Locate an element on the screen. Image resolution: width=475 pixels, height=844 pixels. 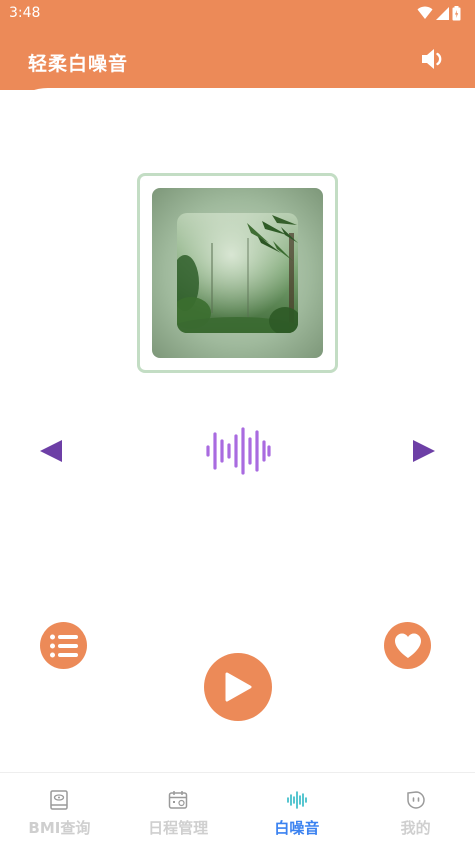
play-button is located at coordinates (238, 687).